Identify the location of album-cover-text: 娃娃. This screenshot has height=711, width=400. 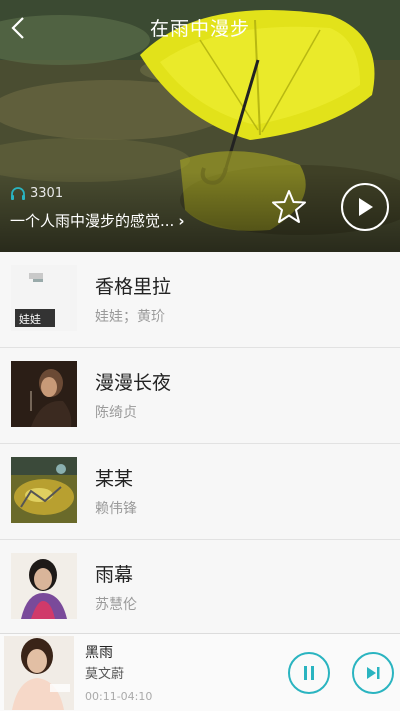
(30, 319).